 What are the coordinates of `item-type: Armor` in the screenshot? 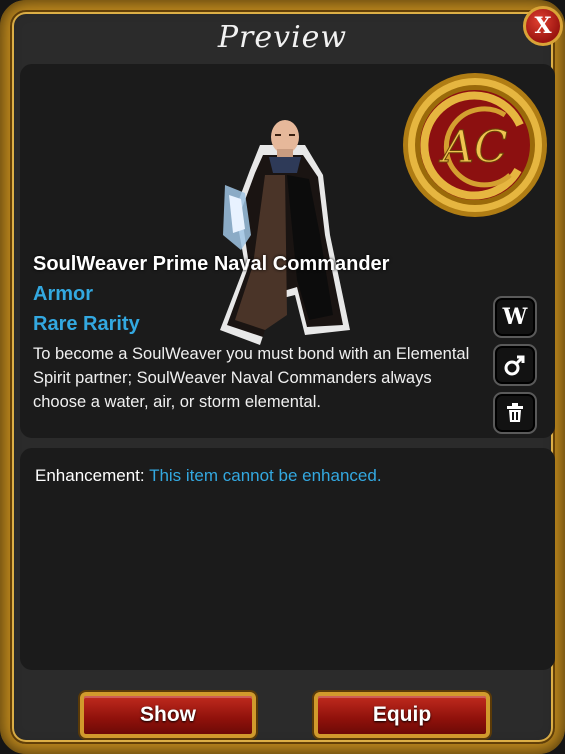 It's located at (63, 294).